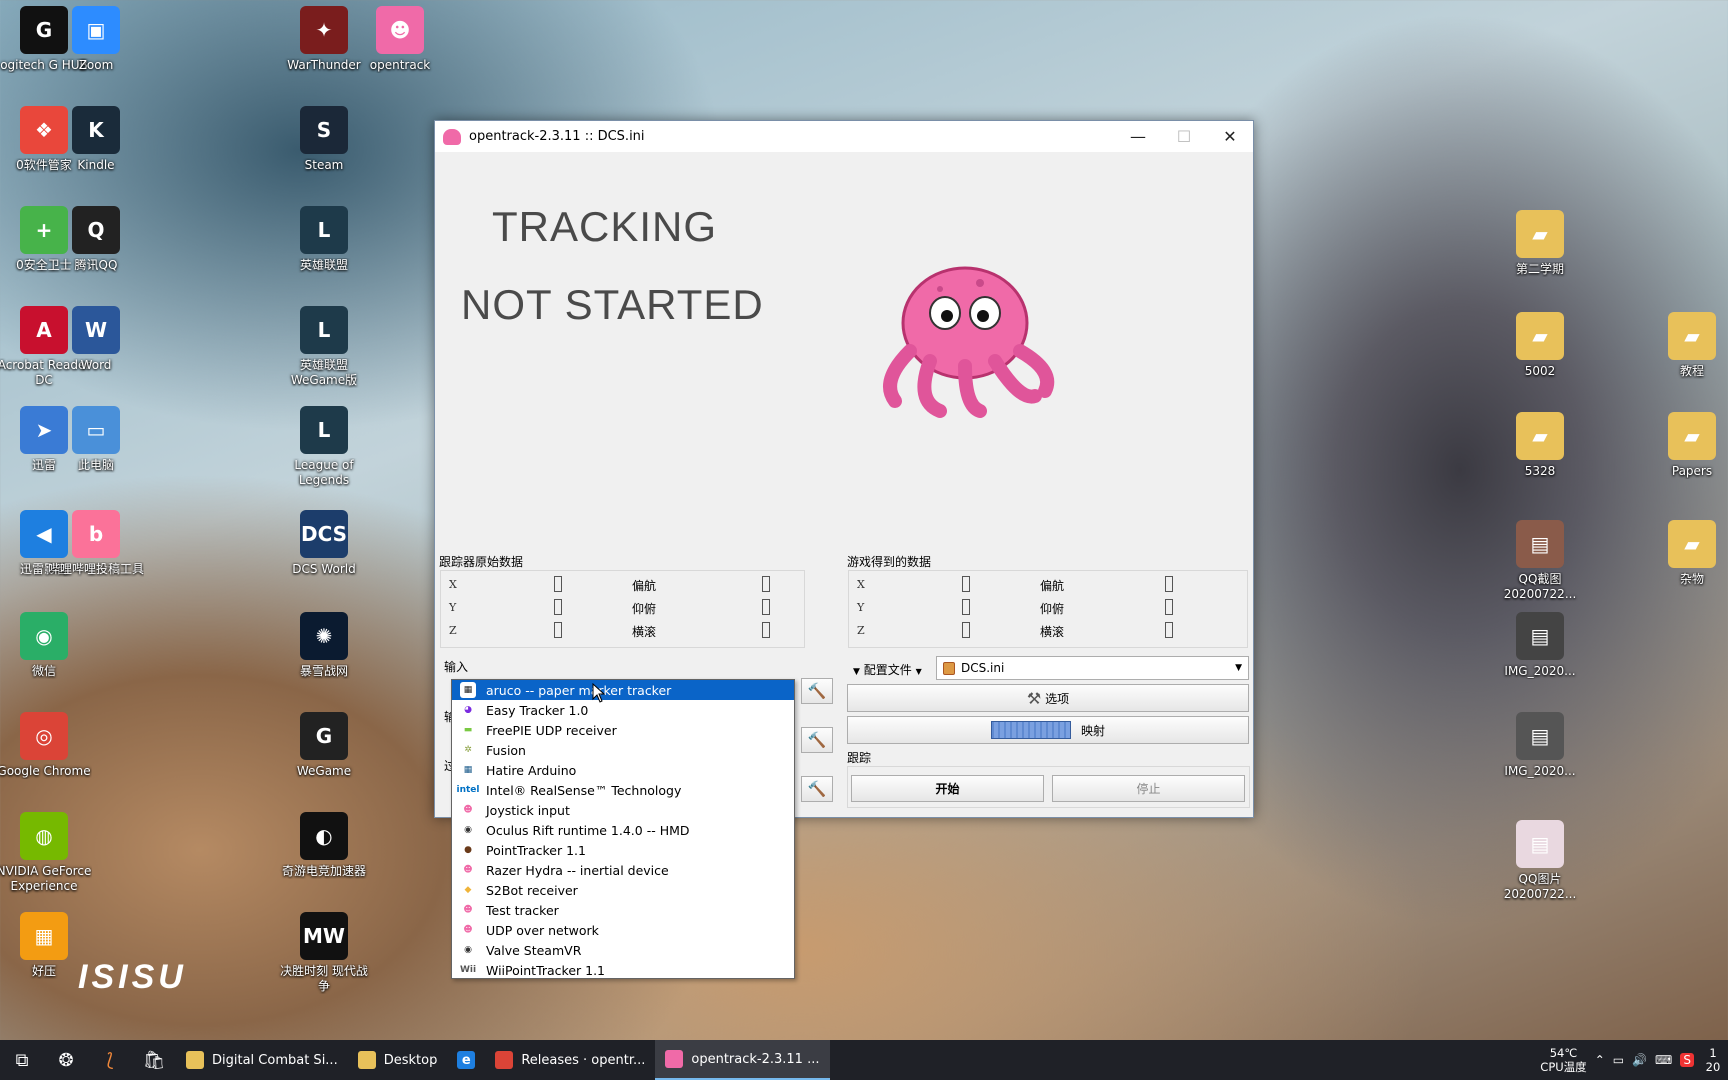  I want to click on desktop-icon: ◉ 微信, so click(46, 645).